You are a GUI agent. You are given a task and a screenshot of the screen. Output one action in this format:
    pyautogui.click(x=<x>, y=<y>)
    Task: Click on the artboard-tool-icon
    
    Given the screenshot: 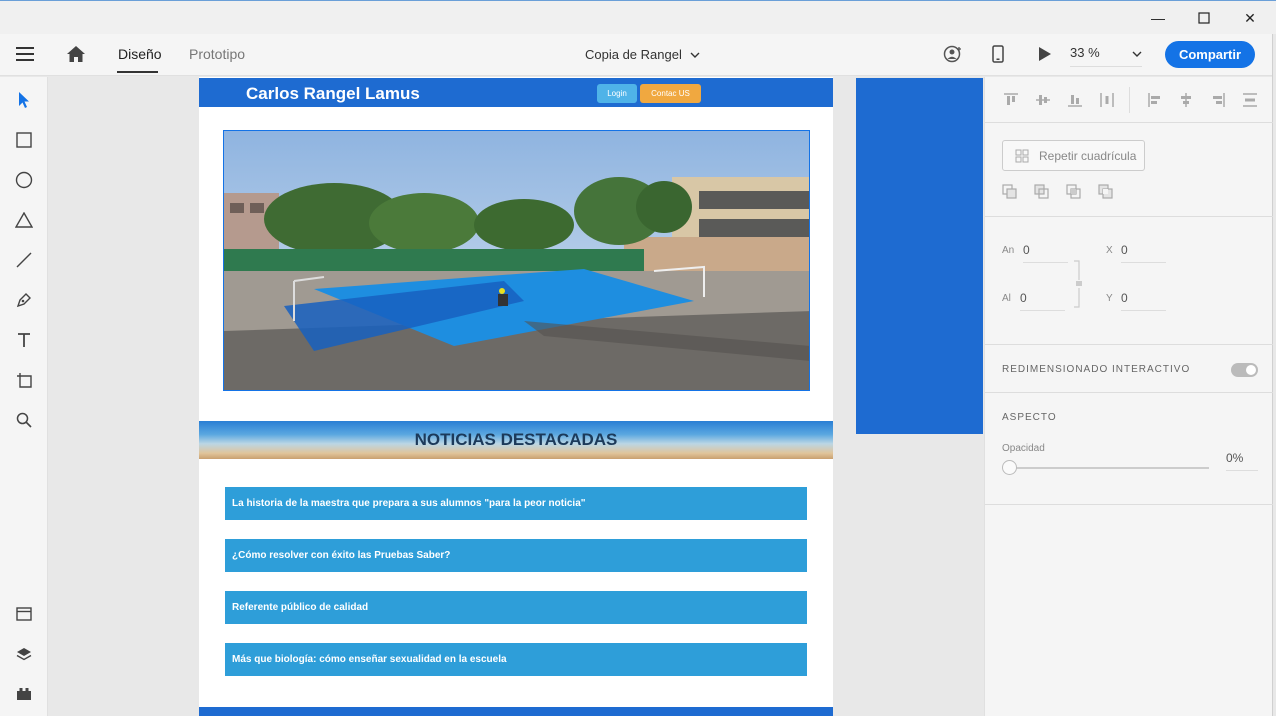 What is the action you would take?
    pyautogui.click(x=24, y=380)
    